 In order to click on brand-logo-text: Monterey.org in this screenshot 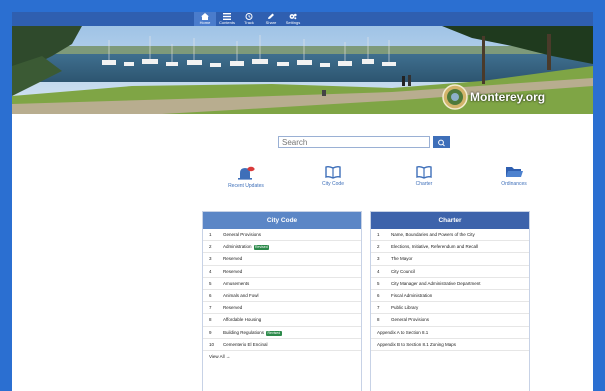, I will do `click(508, 97)`.